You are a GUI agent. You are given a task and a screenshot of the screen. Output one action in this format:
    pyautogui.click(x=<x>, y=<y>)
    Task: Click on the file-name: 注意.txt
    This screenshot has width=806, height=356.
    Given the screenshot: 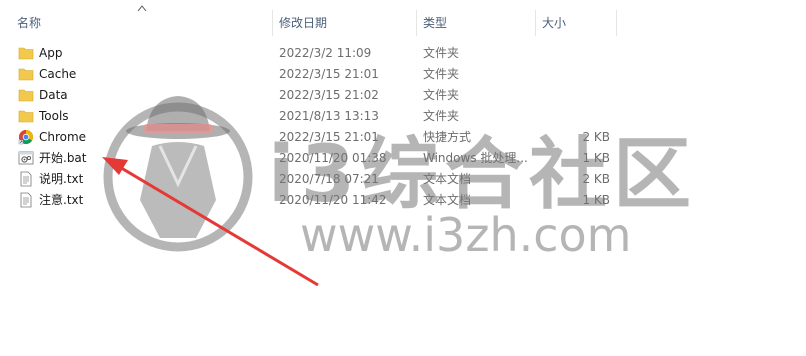 What is the action you would take?
    pyautogui.click(x=61, y=200)
    